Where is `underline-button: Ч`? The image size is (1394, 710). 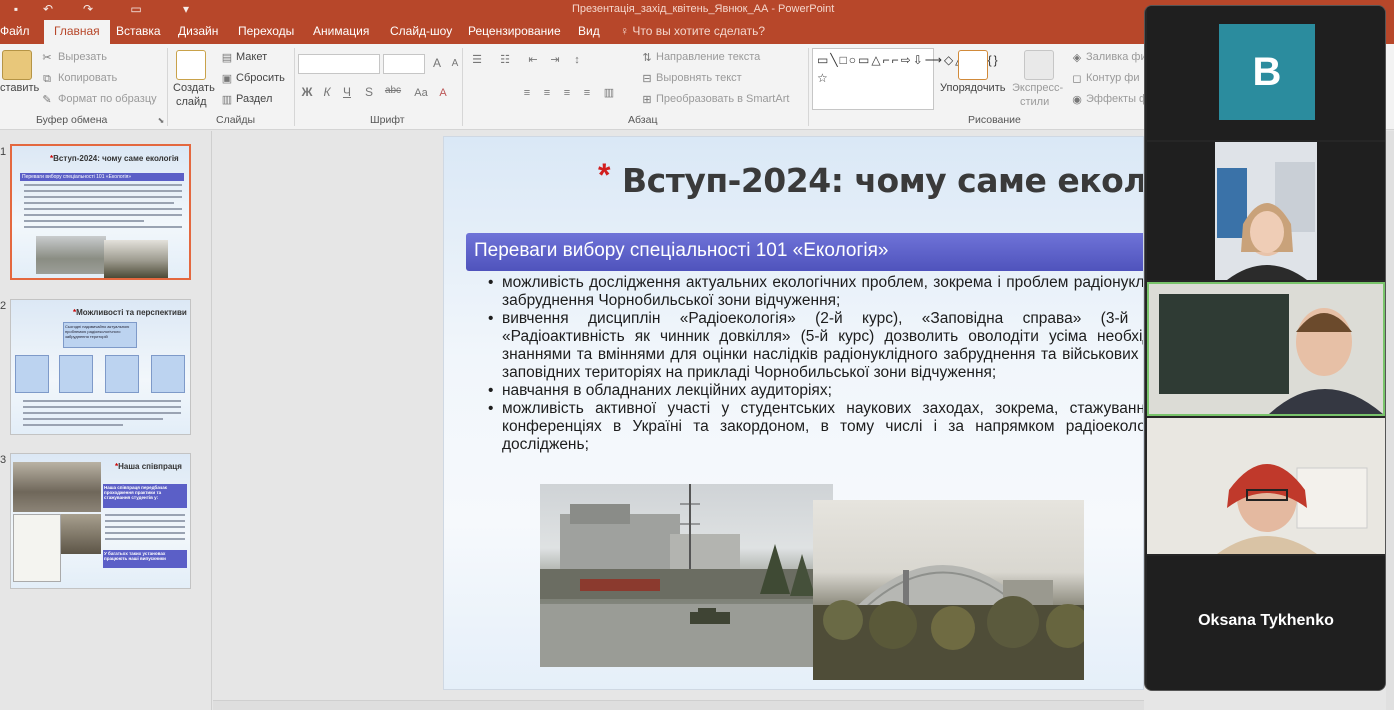 underline-button: Ч is located at coordinates (347, 92).